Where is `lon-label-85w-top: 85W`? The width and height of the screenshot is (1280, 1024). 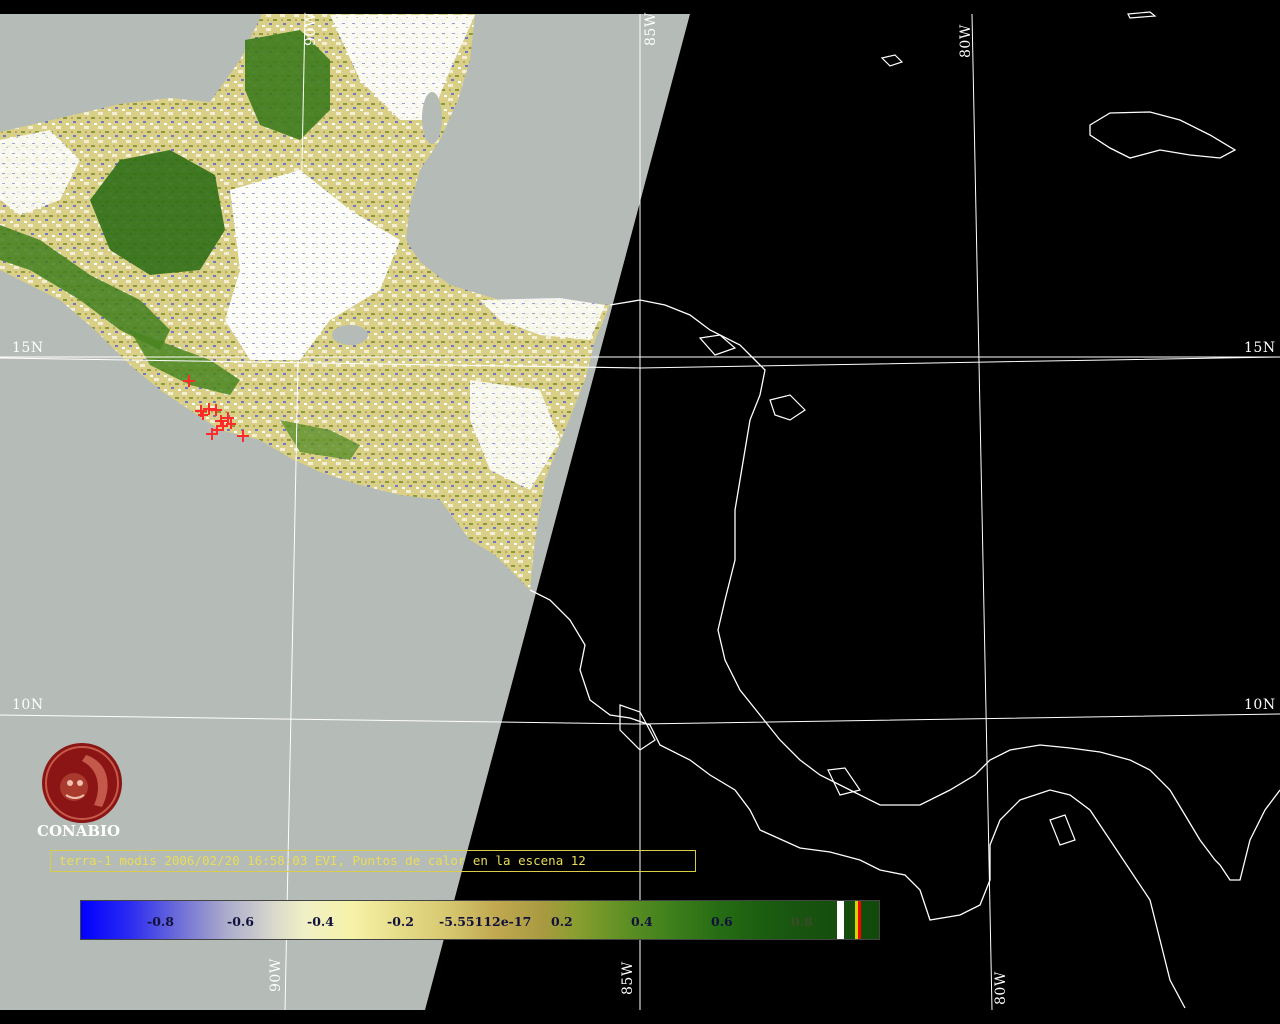
lon-label-85w-top: 85W is located at coordinates (651, 29).